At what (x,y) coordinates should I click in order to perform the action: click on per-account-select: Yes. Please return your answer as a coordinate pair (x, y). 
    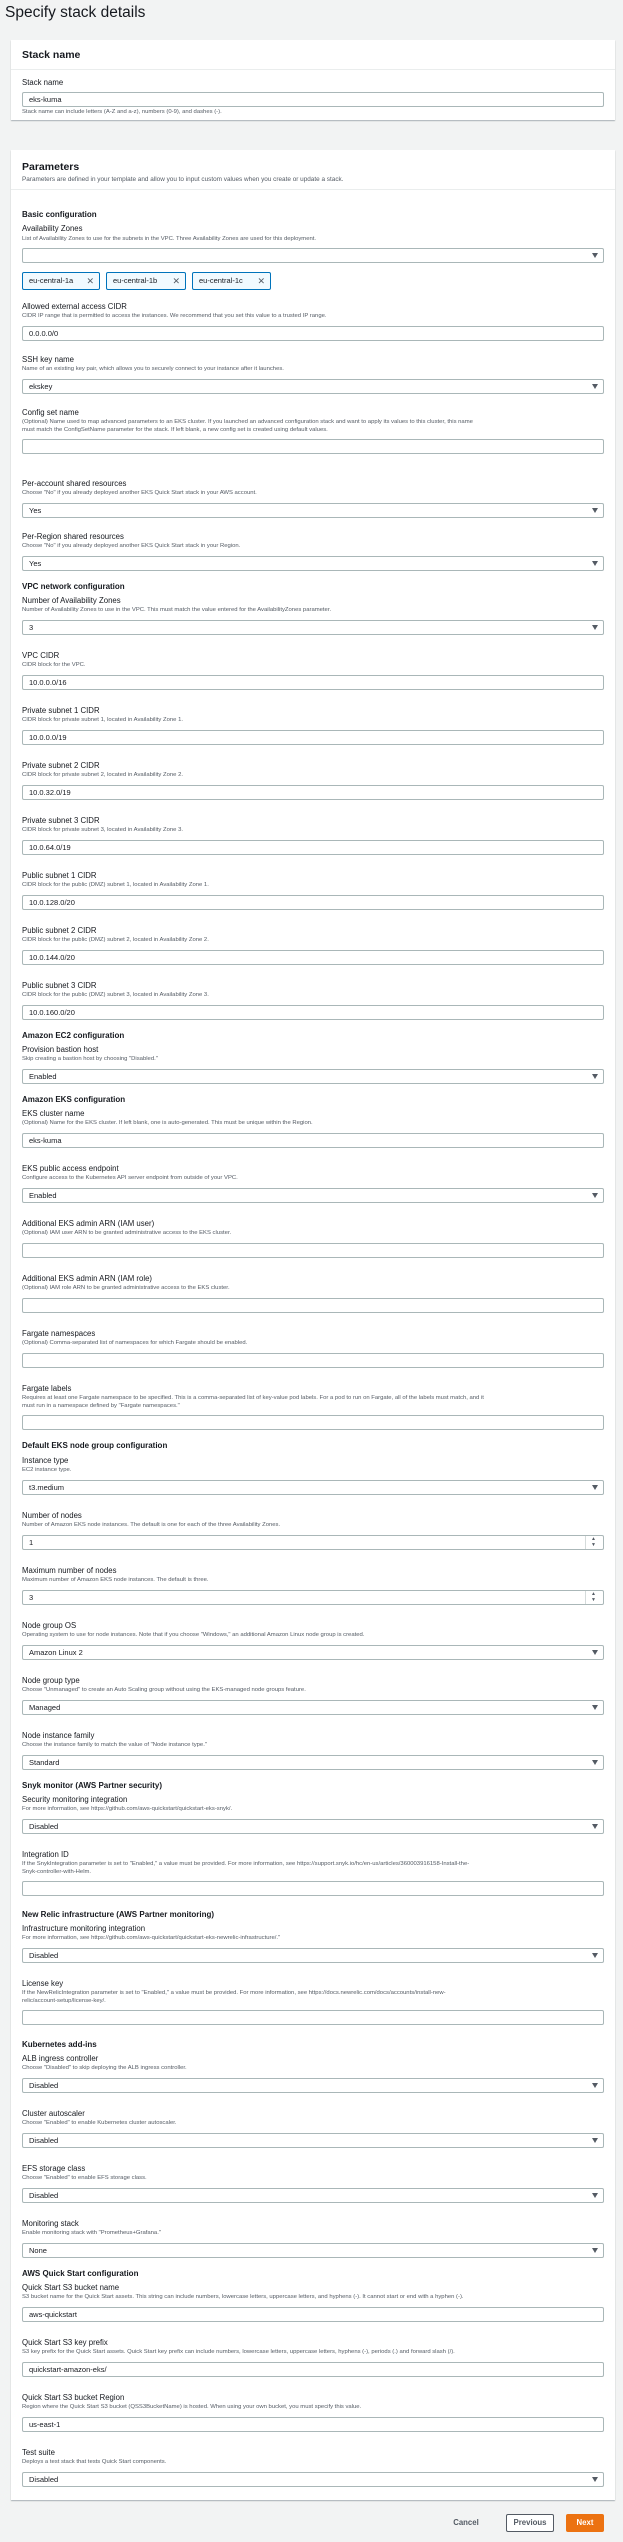
    Looking at the image, I should click on (313, 510).